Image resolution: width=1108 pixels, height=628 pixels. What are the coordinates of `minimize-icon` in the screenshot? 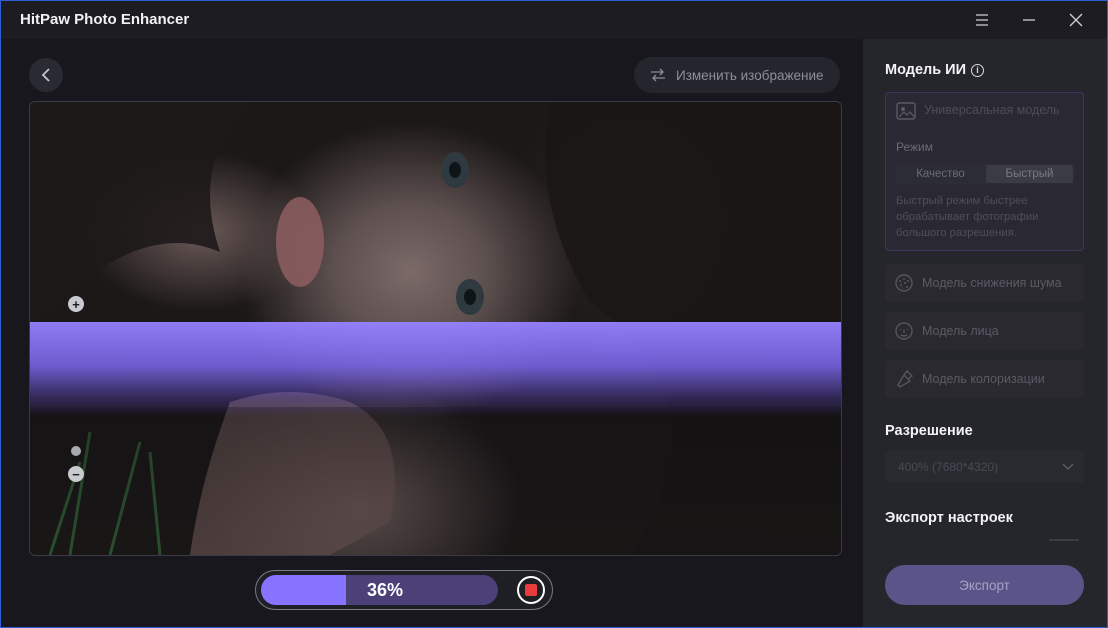 It's located at (1029, 20).